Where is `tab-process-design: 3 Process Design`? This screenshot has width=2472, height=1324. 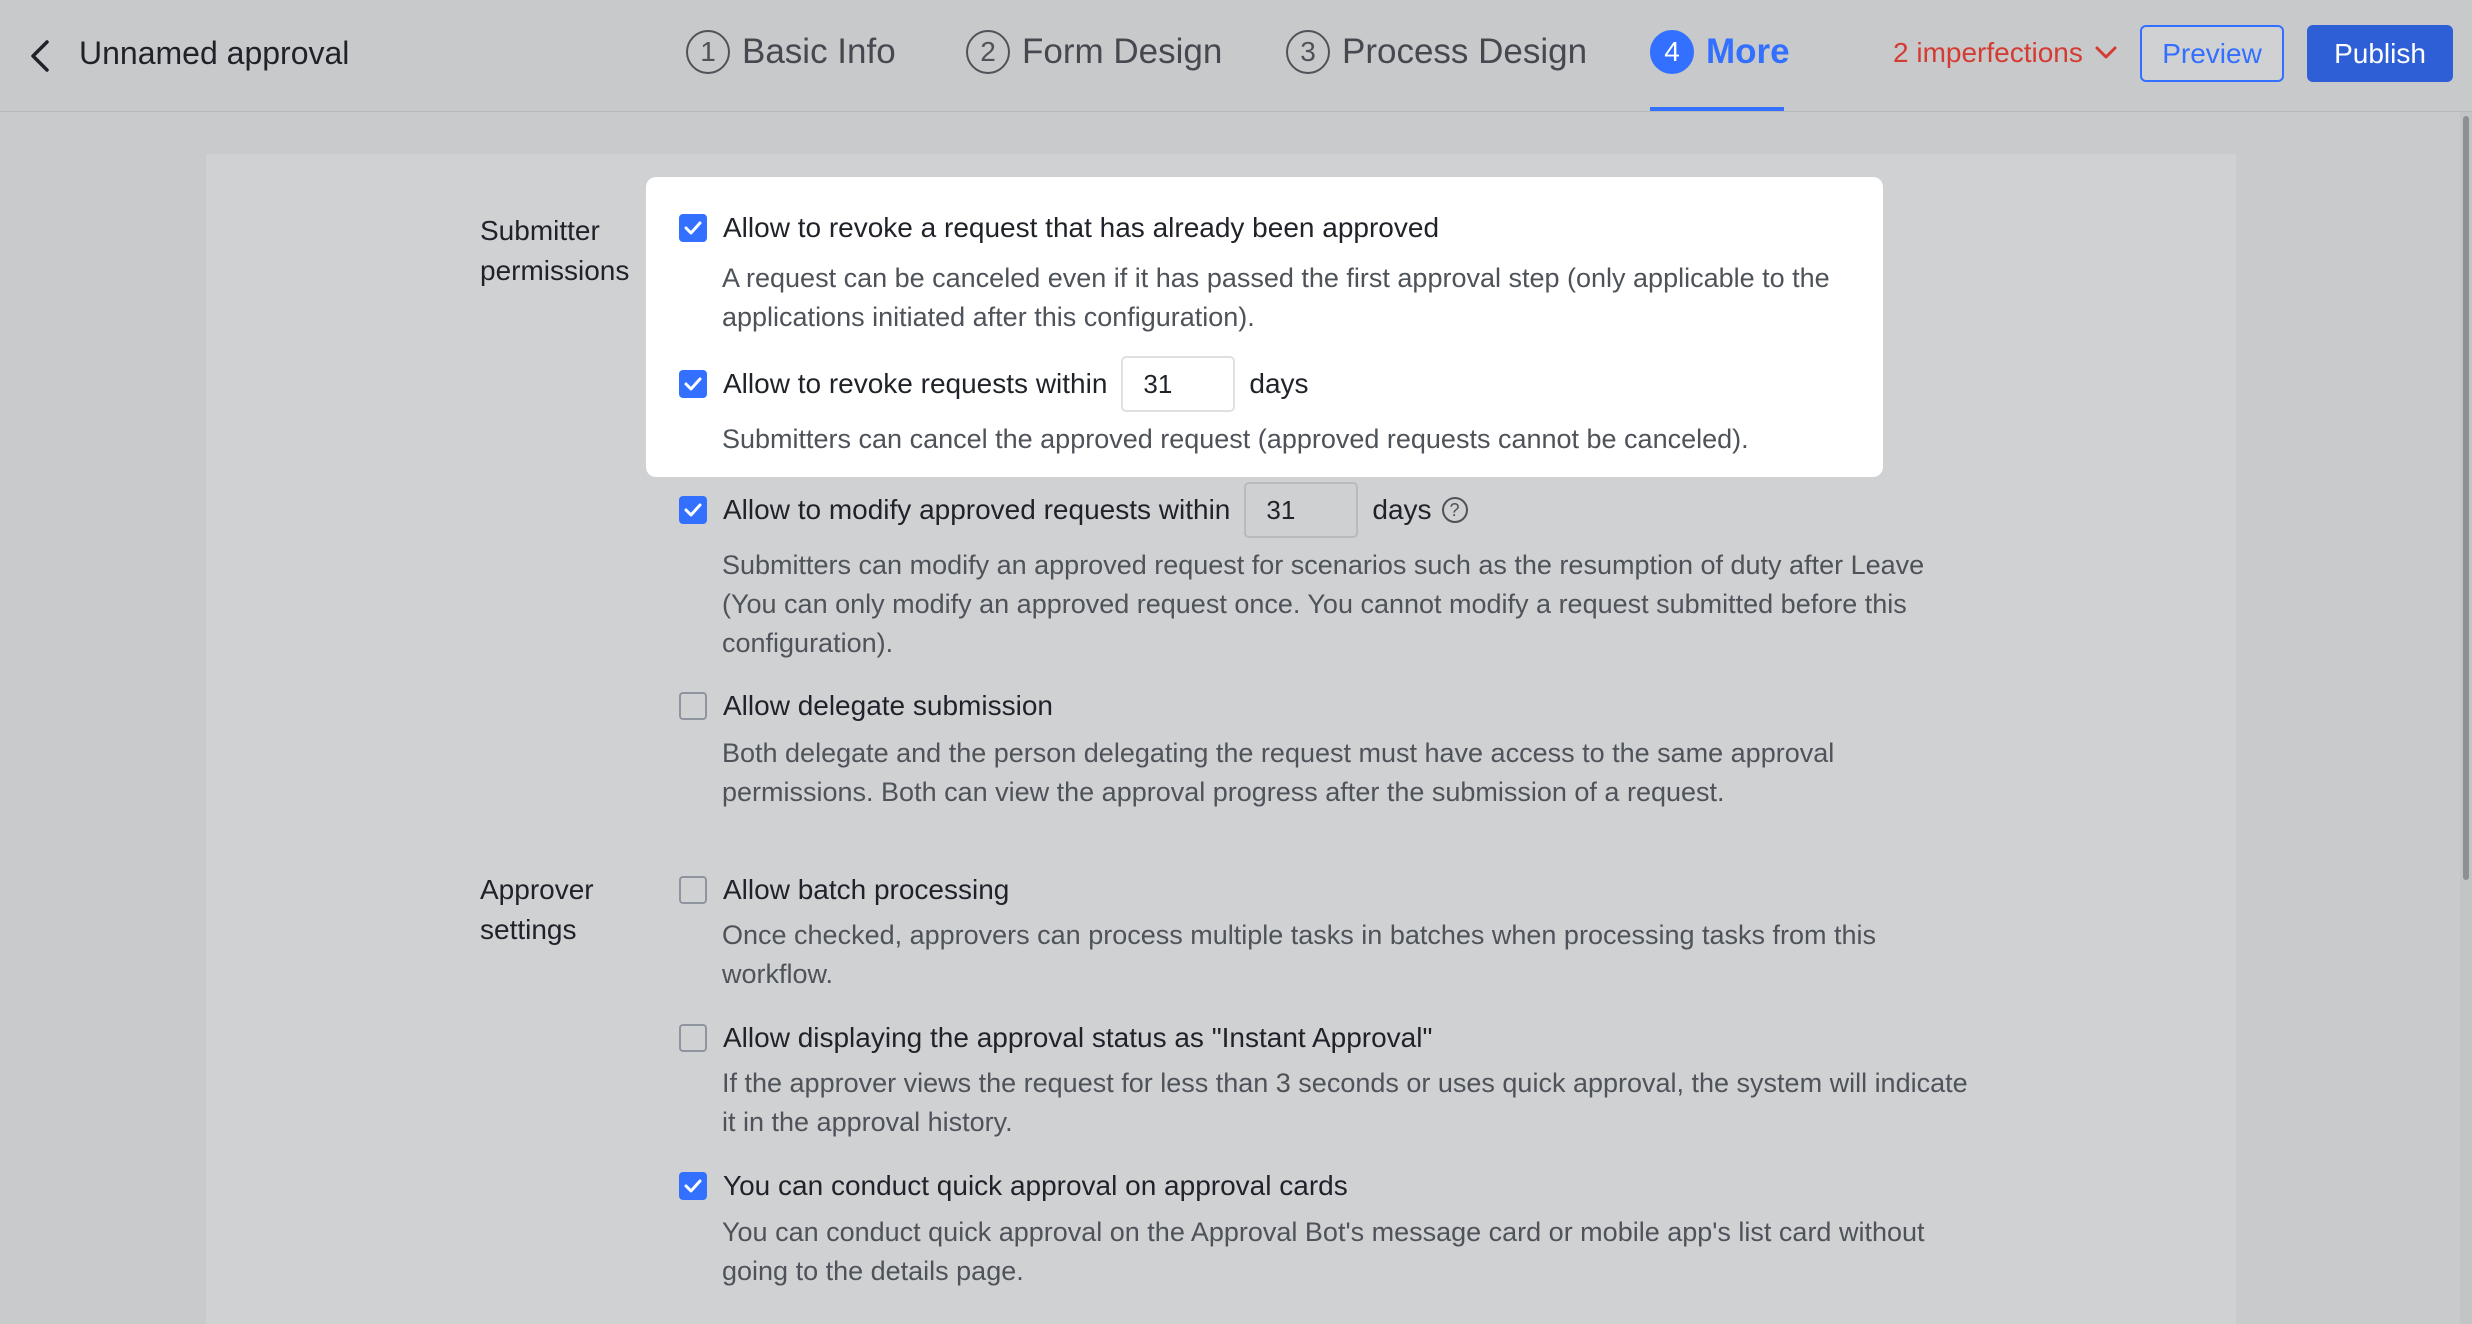 tab-process-design: 3 Process Design is located at coordinates (1436, 52).